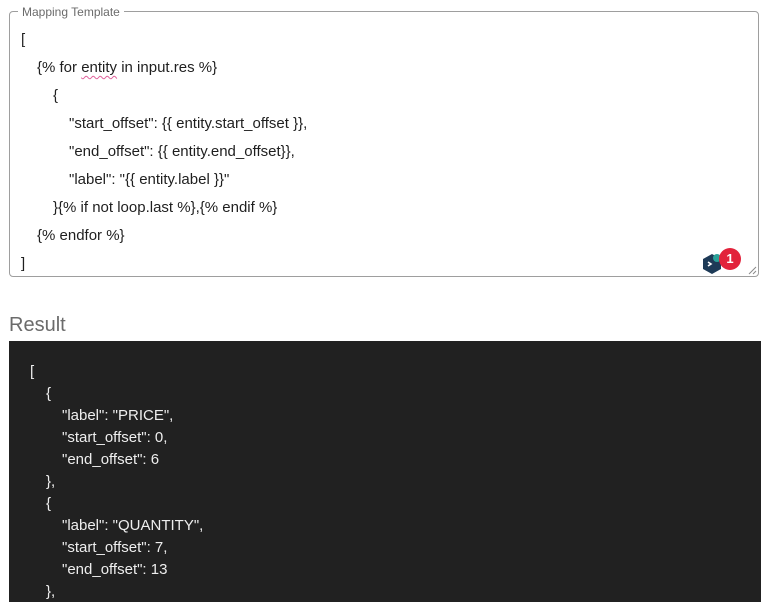 This screenshot has width=774, height=602. What do you see at coordinates (149, 179) in the screenshot?
I see `code-line: "label": "{{ entity.label }}"` at bounding box center [149, 179].